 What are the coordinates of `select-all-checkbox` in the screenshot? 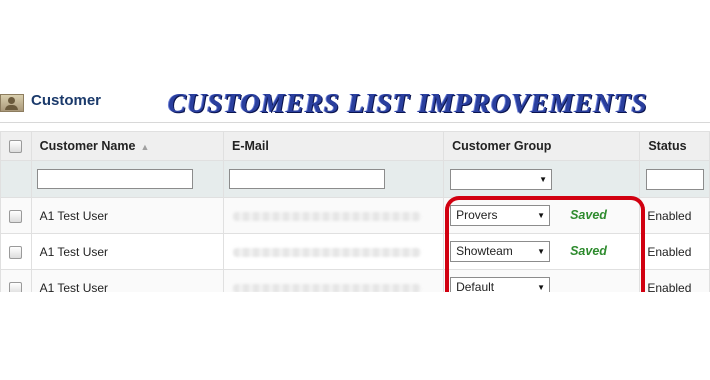 It's located at (16, 147).